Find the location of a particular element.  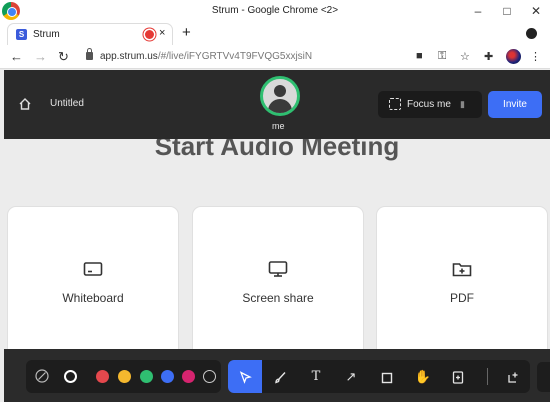

brush-icon is located at coordinates (280, 378).